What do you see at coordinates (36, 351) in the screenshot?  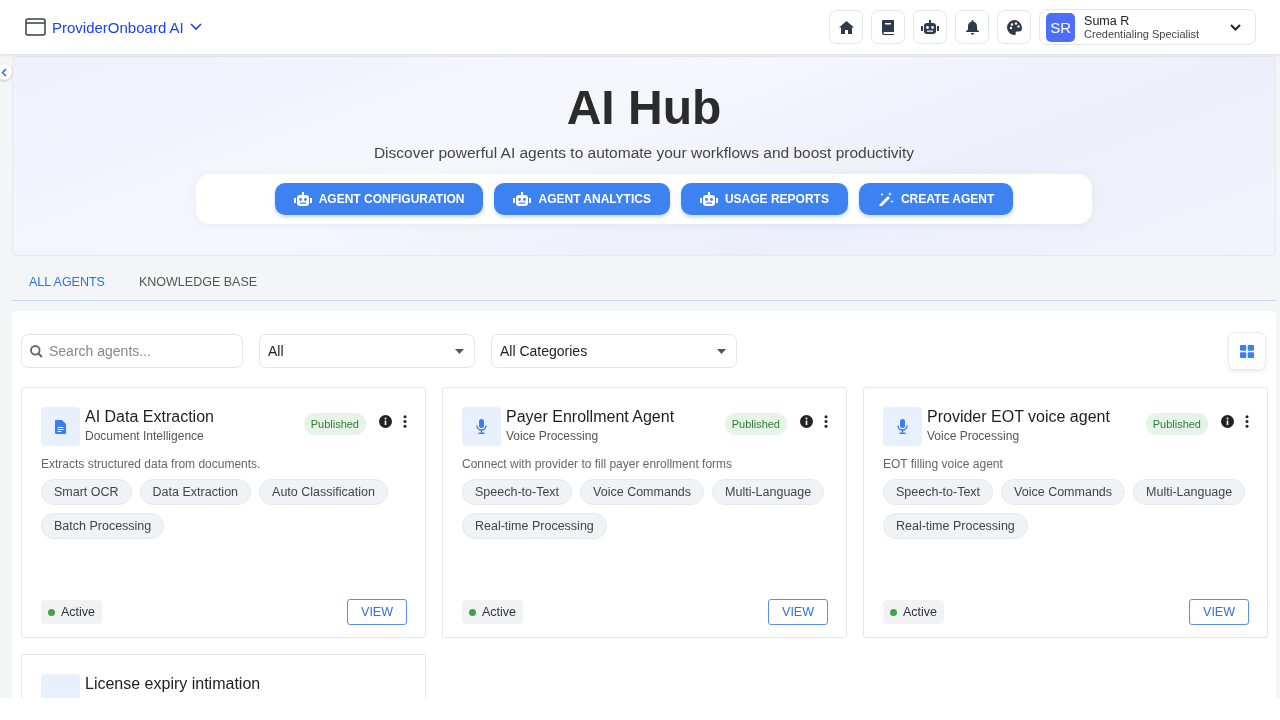 I see `search-icon` at bounding box center [36, 351].